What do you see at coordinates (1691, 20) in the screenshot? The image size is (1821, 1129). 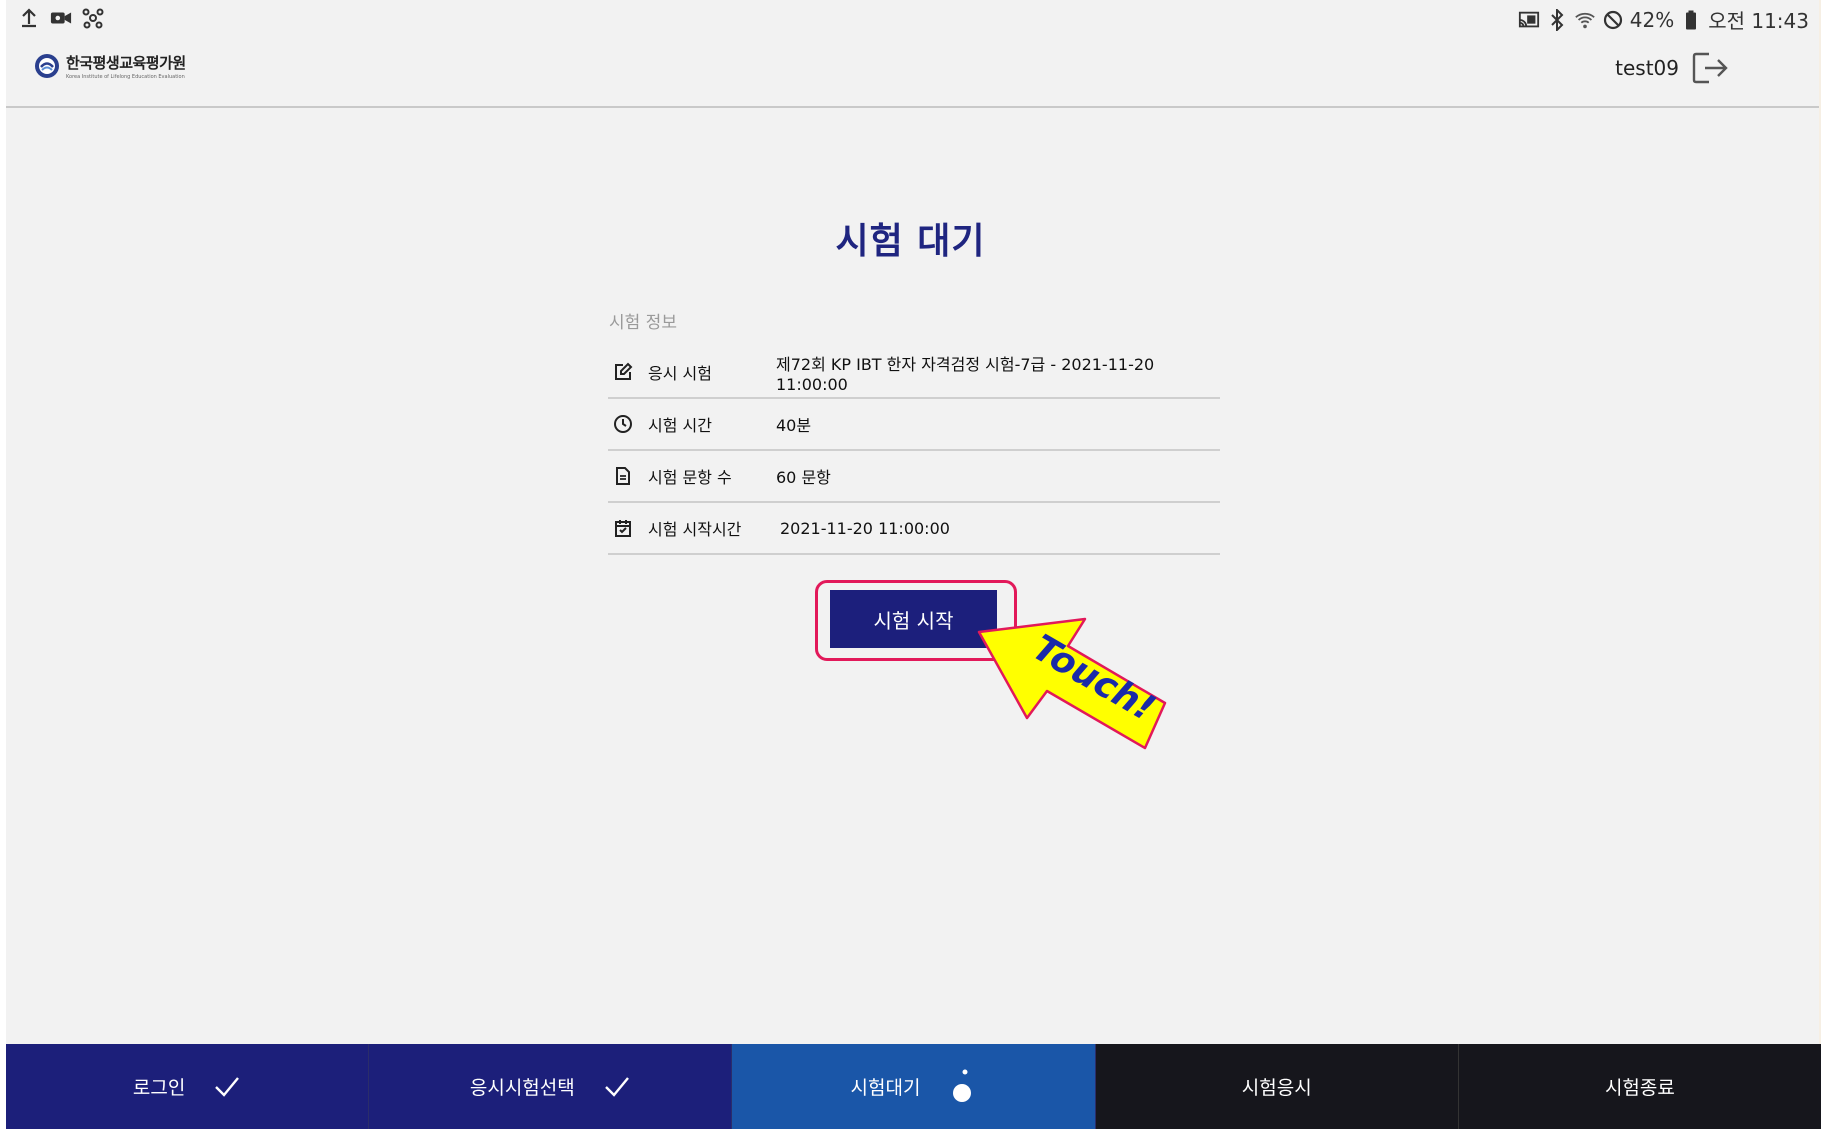 I see `battery-icon` at bounding box center [1691, 20].